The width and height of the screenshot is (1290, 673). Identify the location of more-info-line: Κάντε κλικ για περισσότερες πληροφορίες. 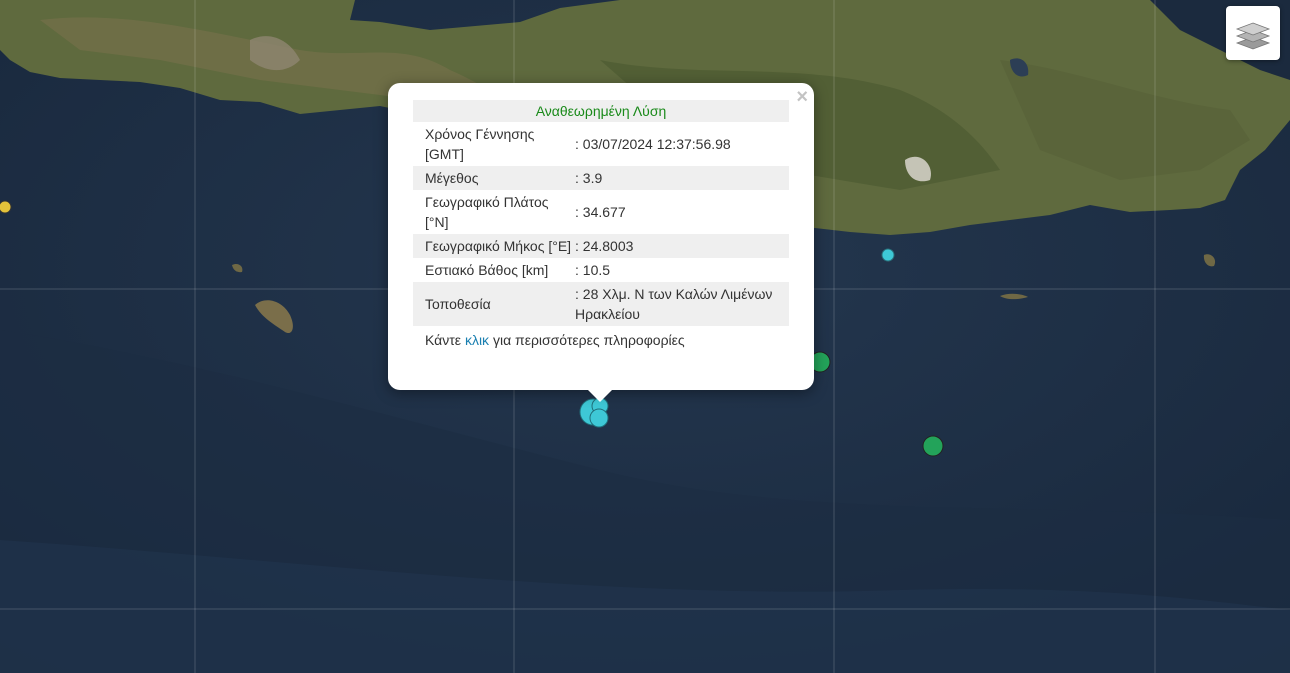
(601, 337).